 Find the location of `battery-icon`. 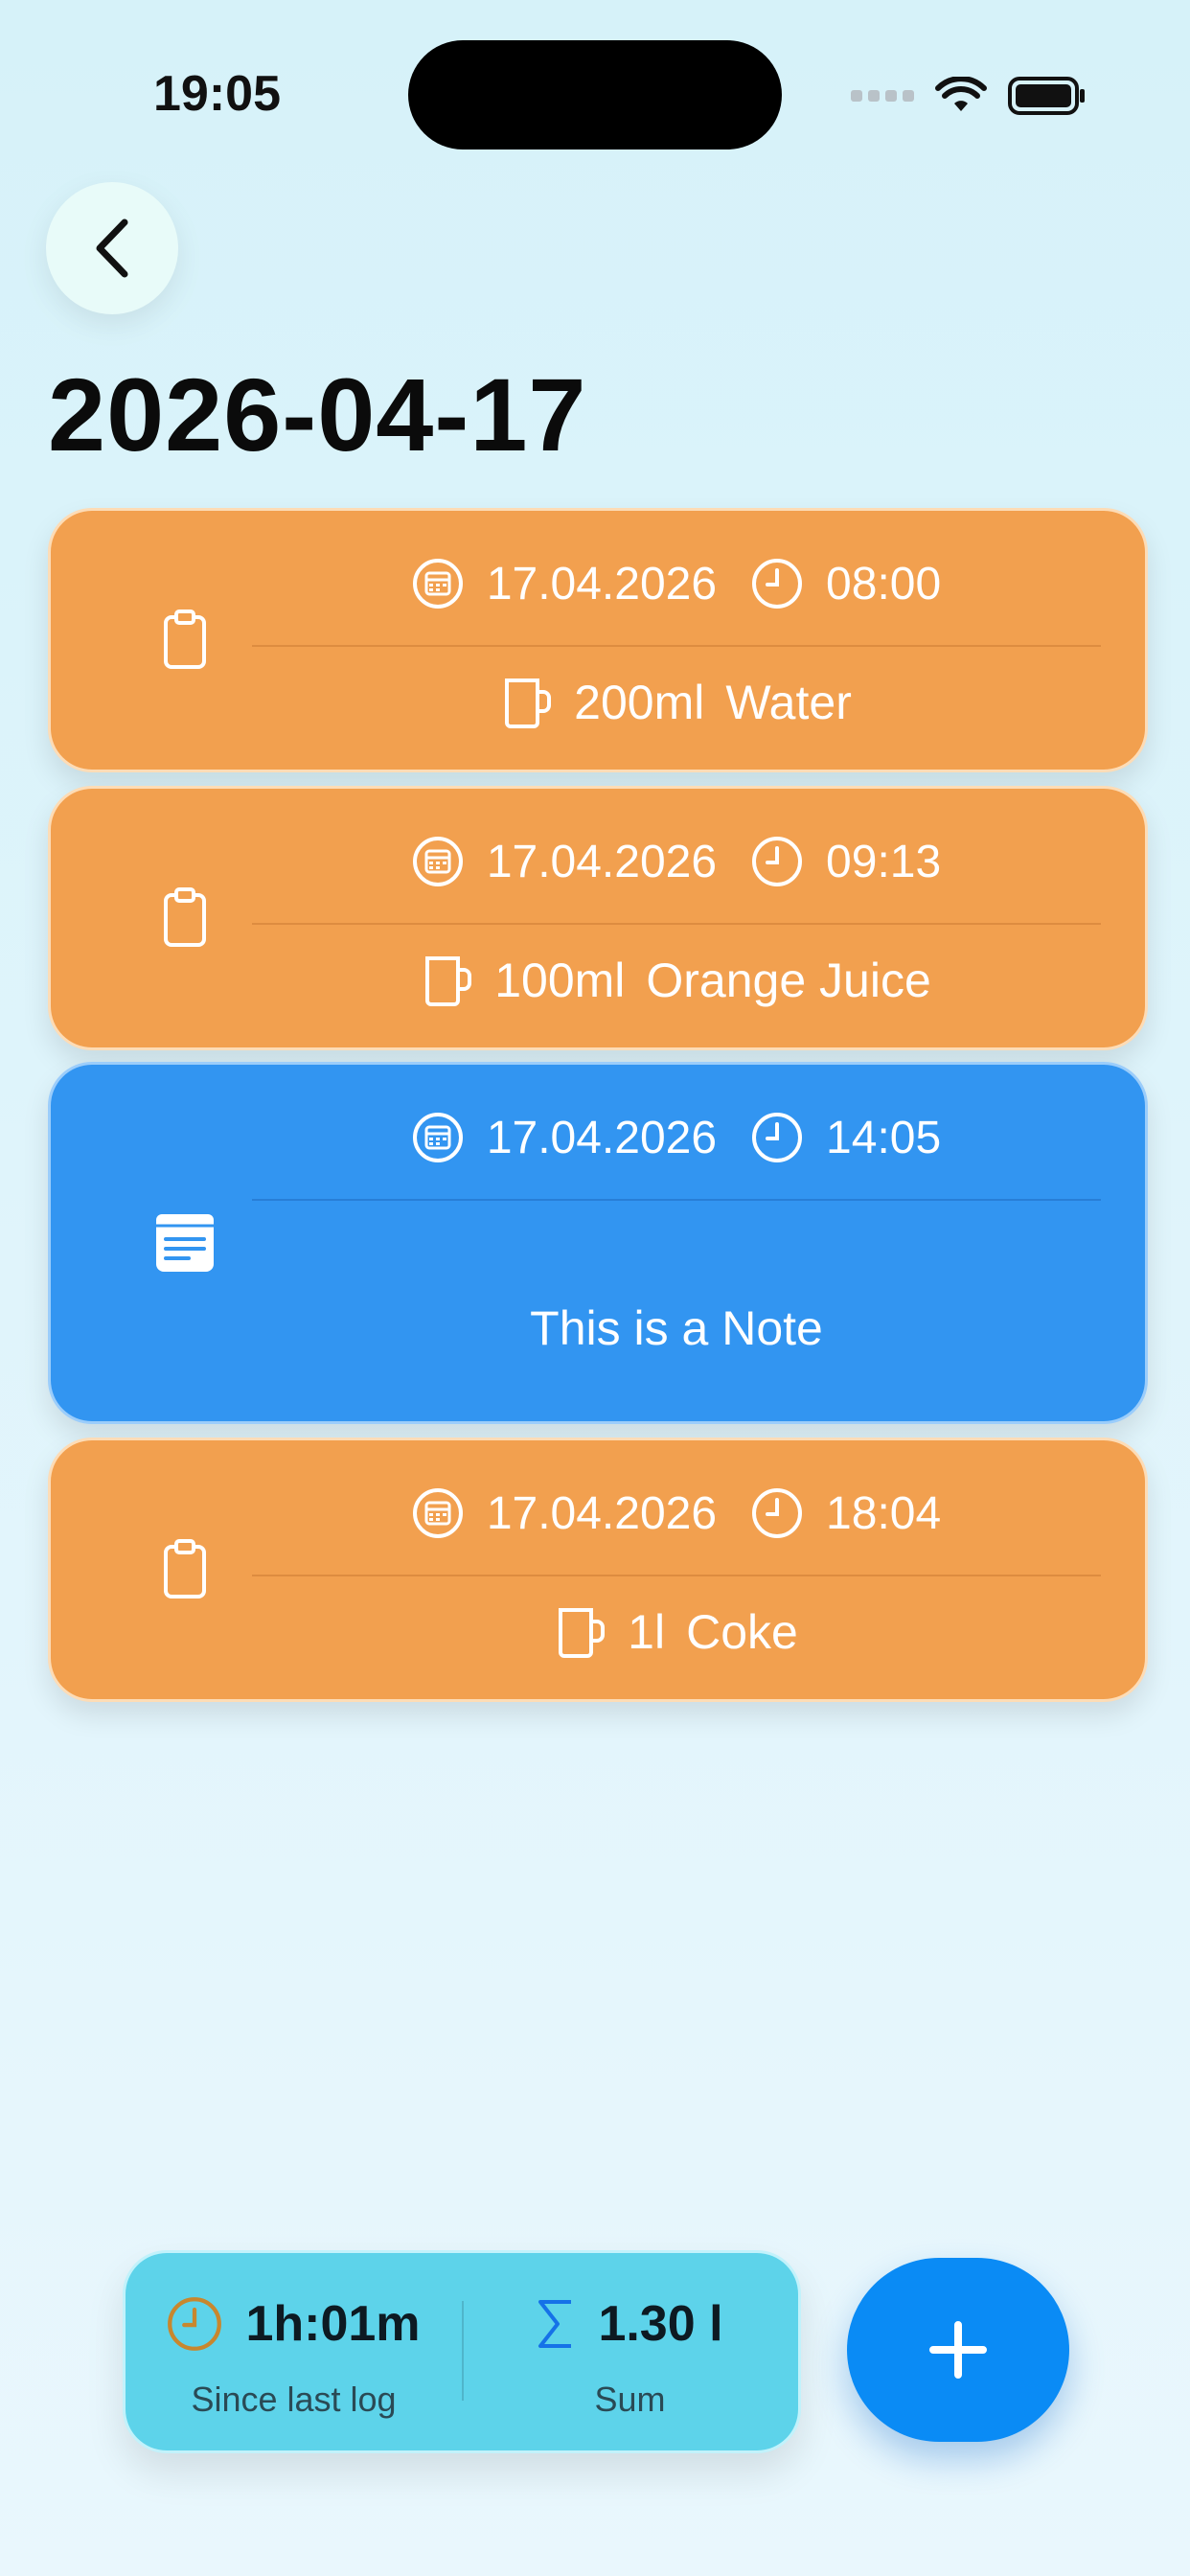

battery-icon is located at coordinates (1046, 96).